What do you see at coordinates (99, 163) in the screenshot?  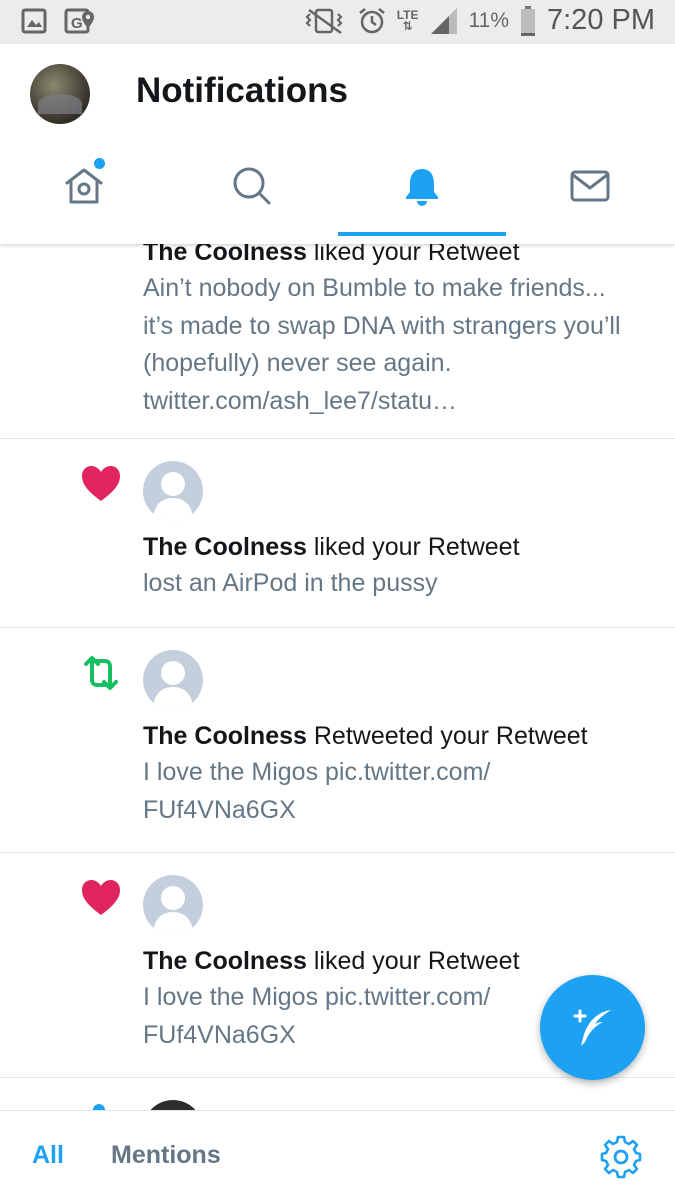 I see `home-unread-dot` at bounding box center [99, 163].